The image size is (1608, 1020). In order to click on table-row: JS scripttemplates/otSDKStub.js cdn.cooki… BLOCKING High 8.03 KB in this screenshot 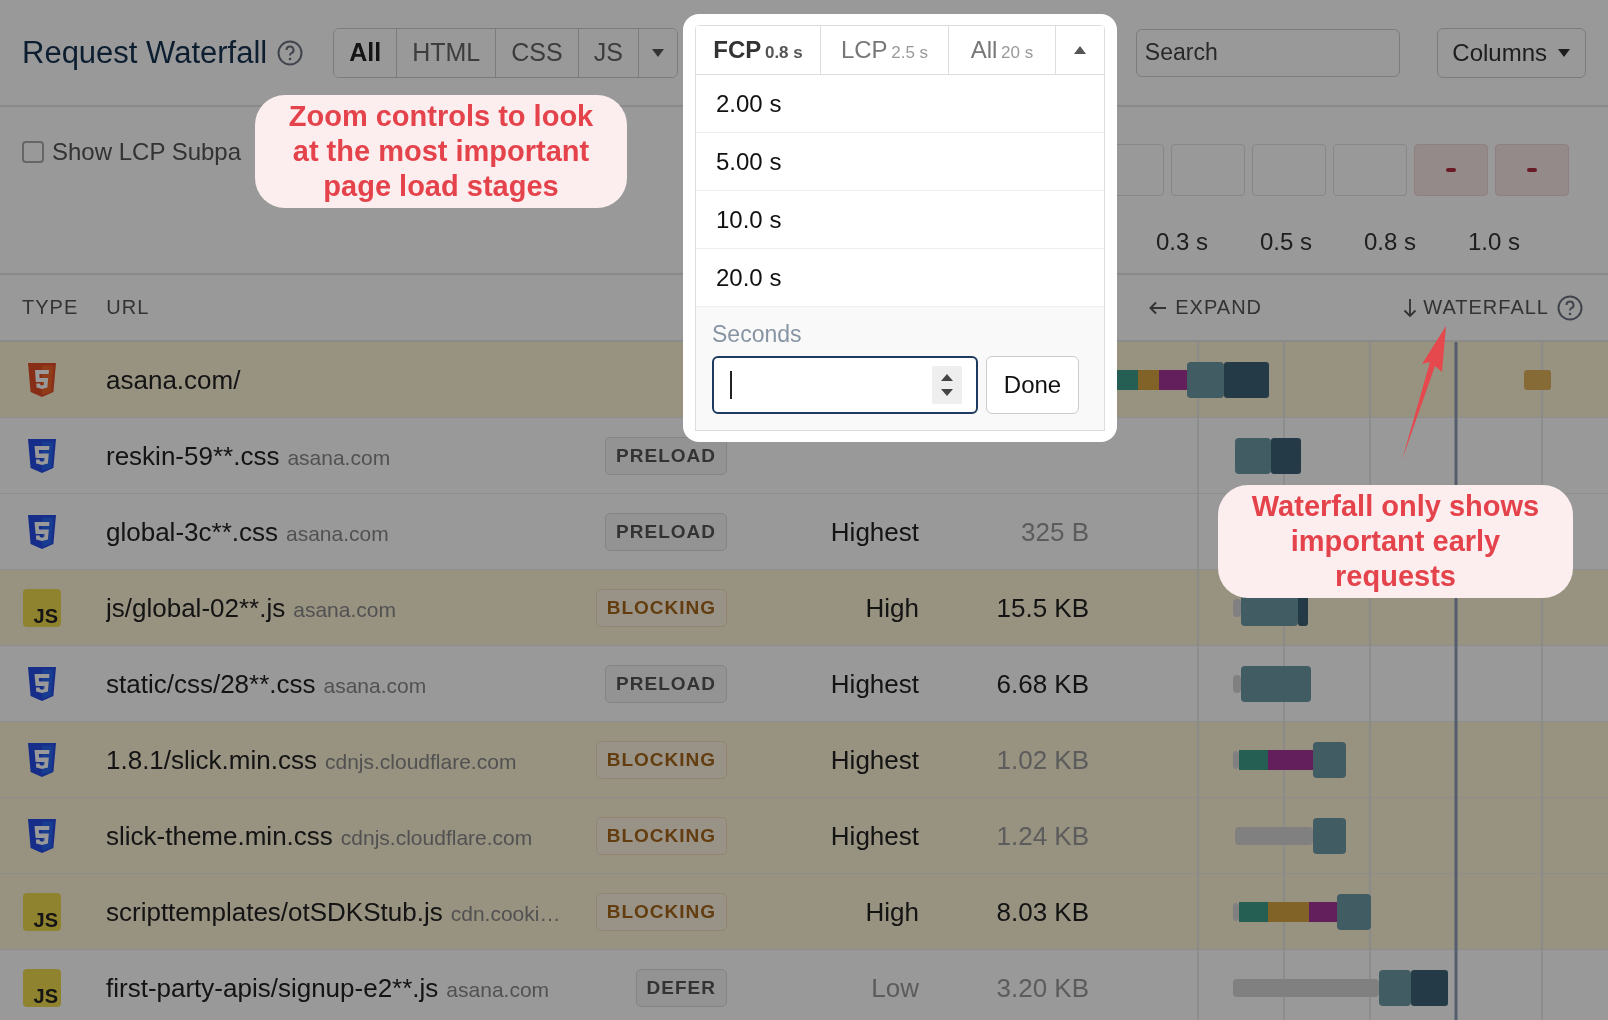, I will do `click(804, 912)`.